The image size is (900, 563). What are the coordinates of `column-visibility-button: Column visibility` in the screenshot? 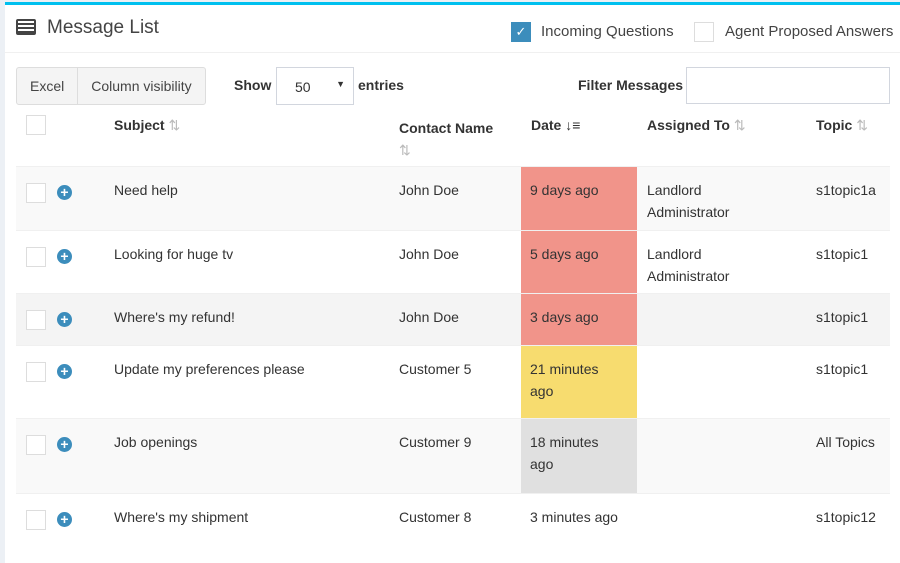 It's located at (140, 86).